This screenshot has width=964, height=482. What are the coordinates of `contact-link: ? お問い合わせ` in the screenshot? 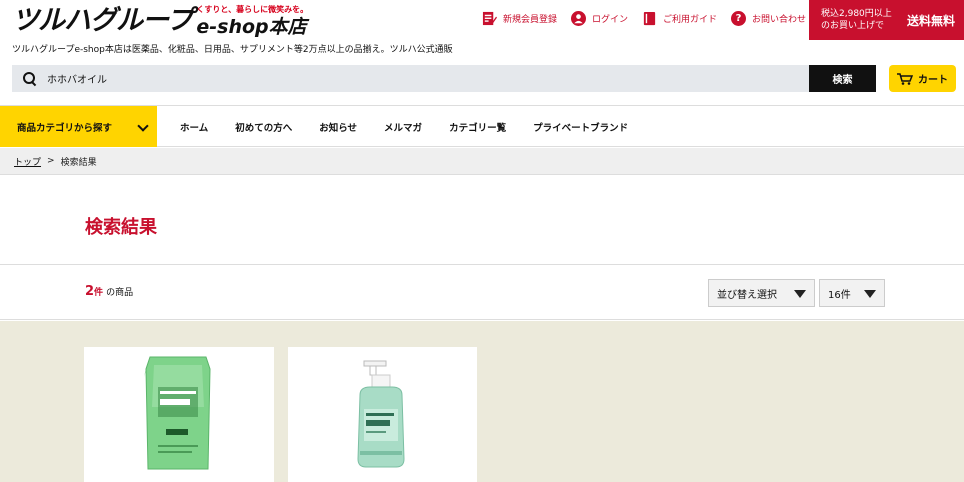 It's located at (768, 18).